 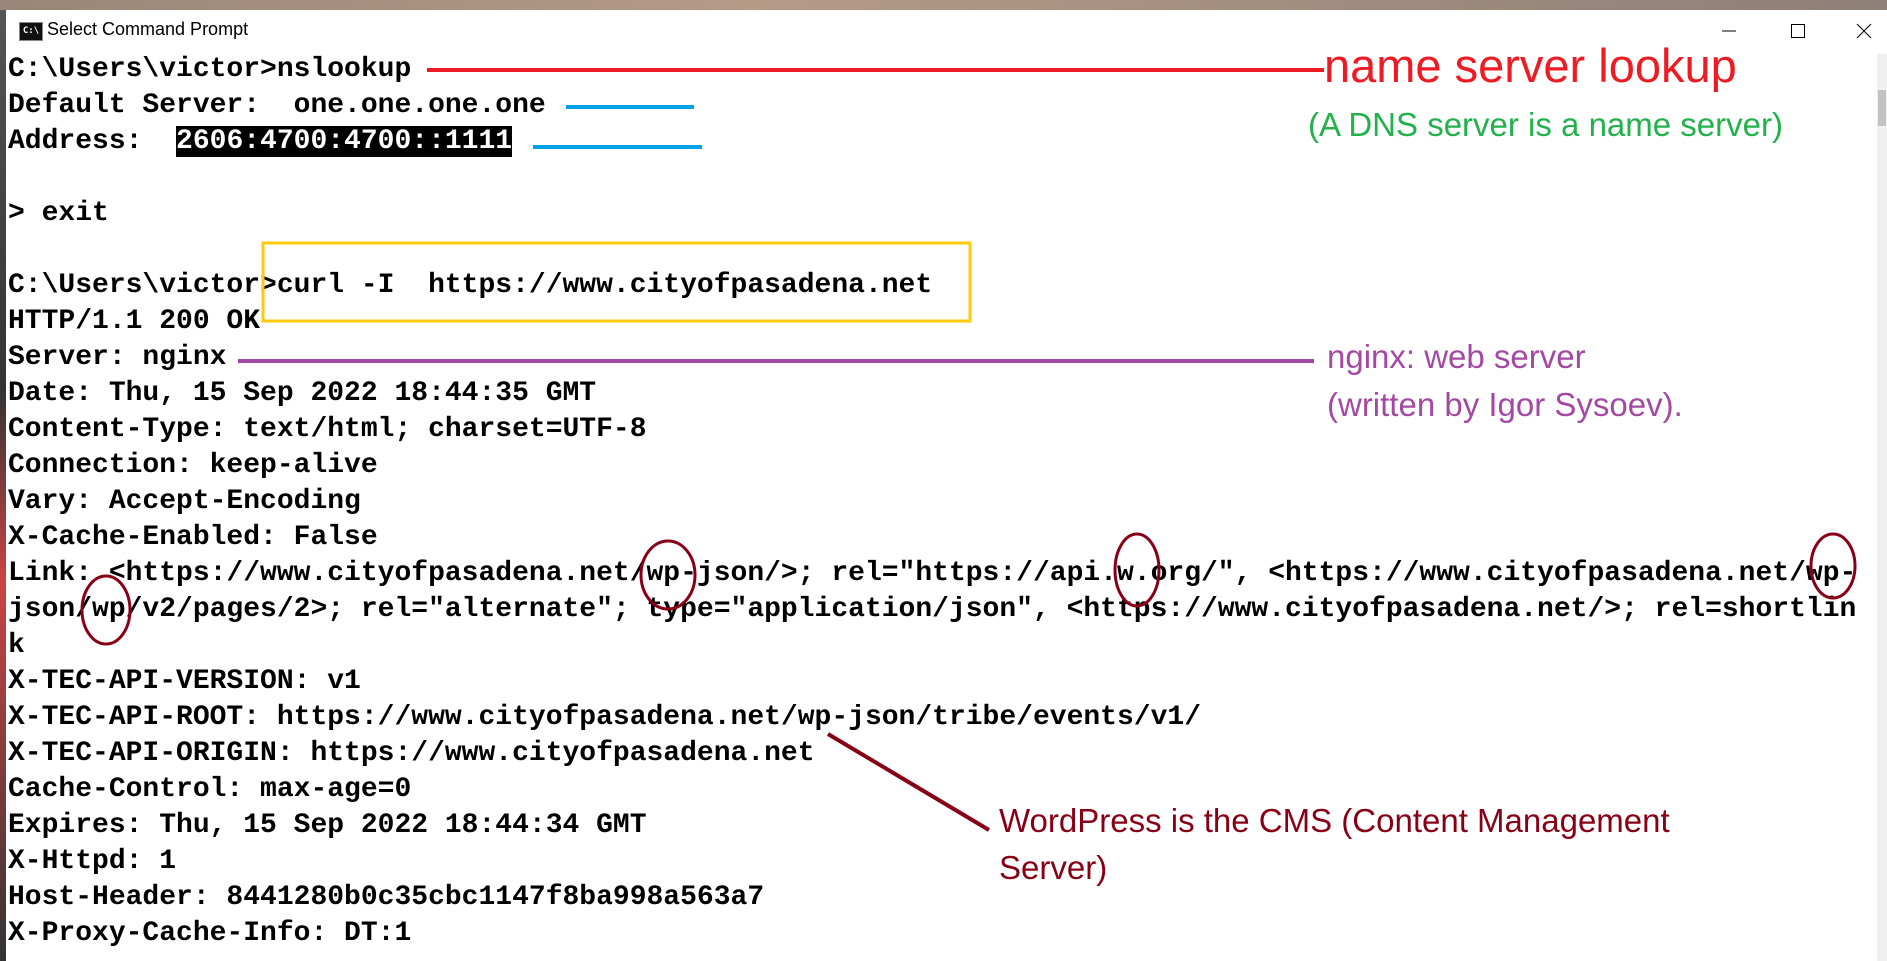 What do you see at coordinates (1334, 820) in the screenshot?
I see `annotation-wordpress: WordPress is the CMS (Content Management` at bounding box center [1334, 820].